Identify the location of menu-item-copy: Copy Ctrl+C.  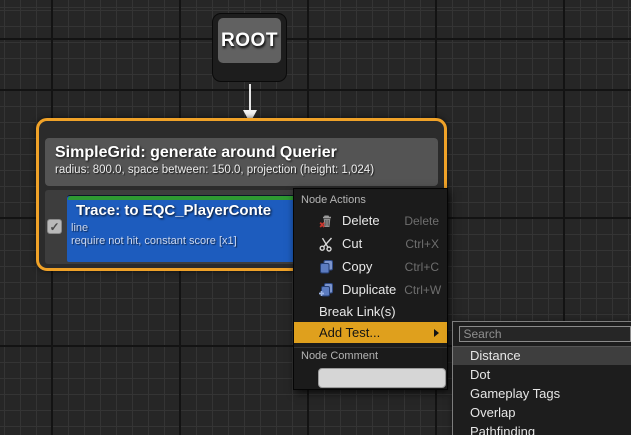
(370, 266).